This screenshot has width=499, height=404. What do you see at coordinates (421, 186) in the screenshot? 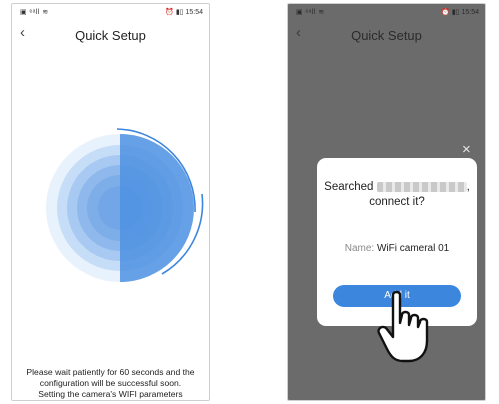
I see `redacted-device-id` at bounding box center [421, 186].